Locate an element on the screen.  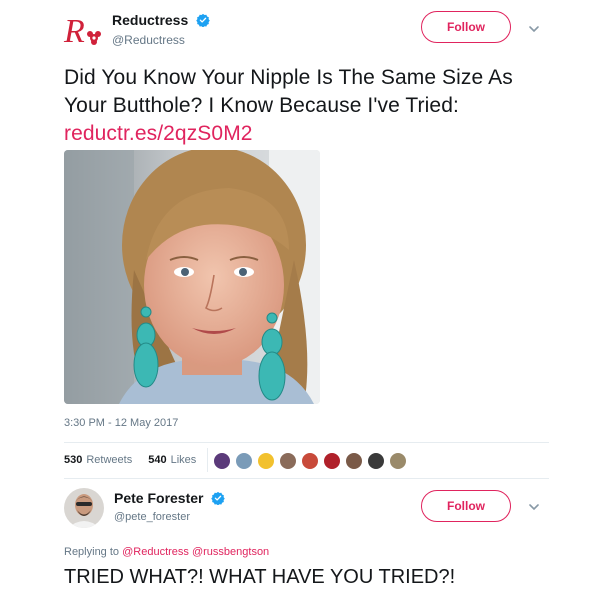
author-name: Pete Forester is located at coordinates (170, 498).